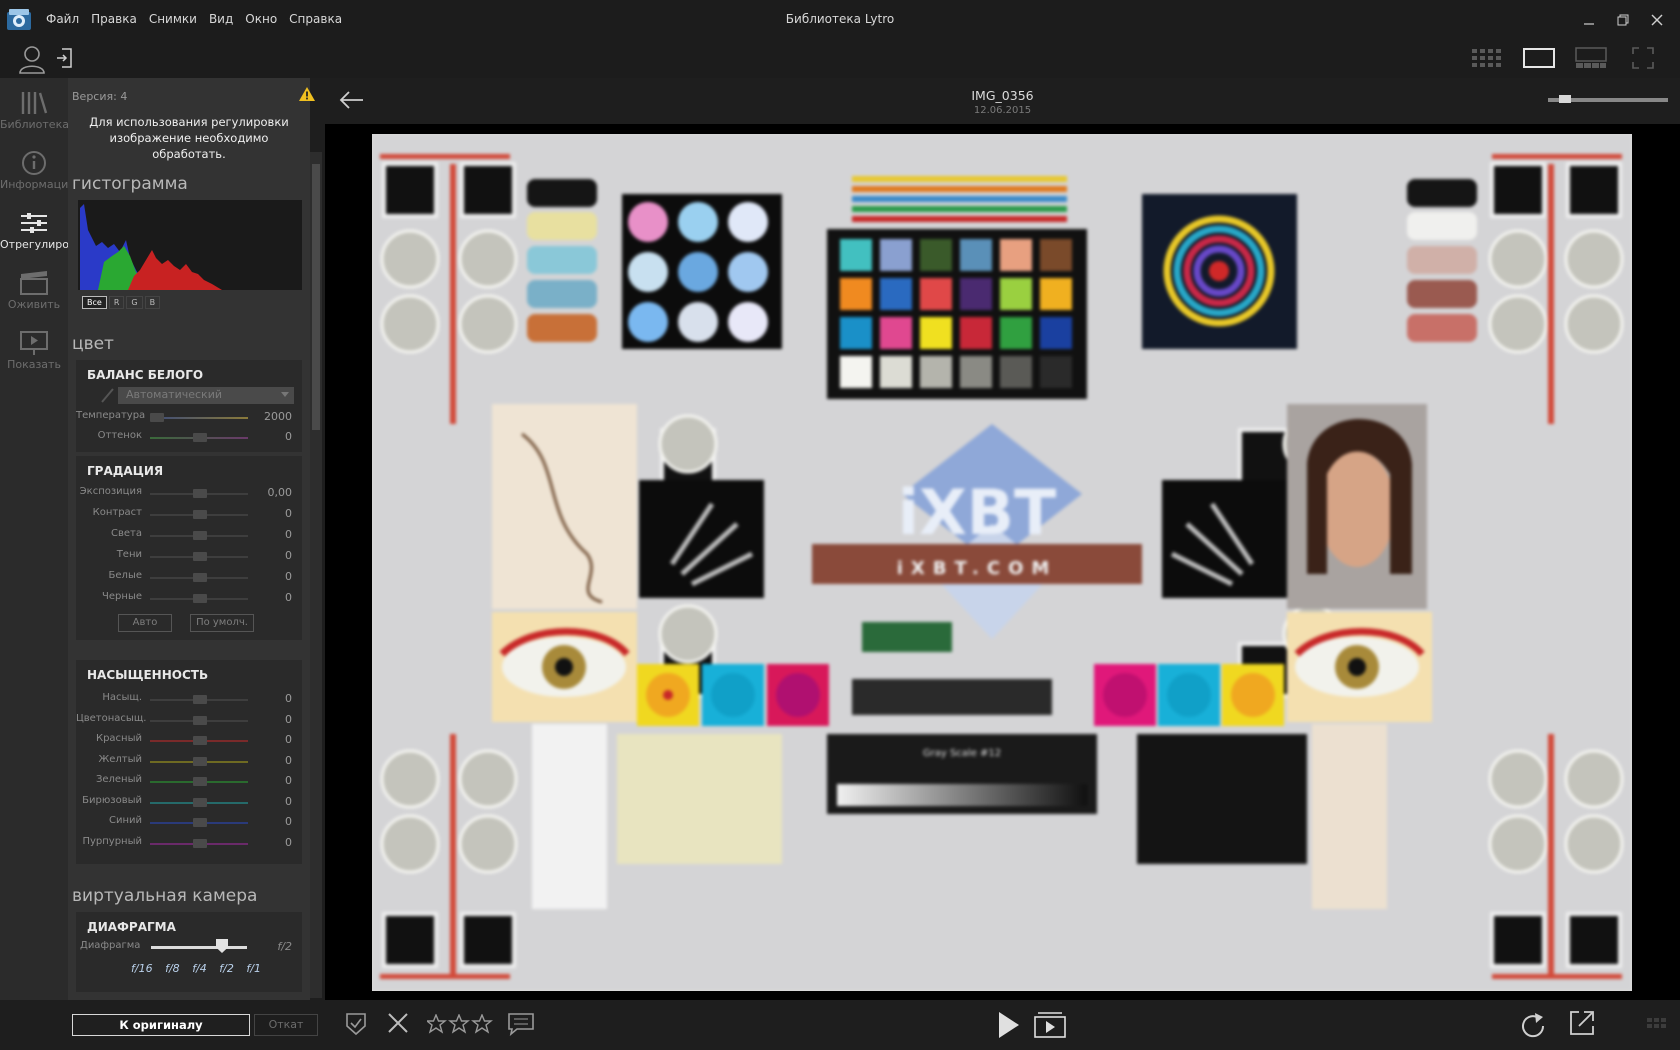 The image size is (1680, 1050). I want to click on histogram-tab-r: R, so click(116, 302).